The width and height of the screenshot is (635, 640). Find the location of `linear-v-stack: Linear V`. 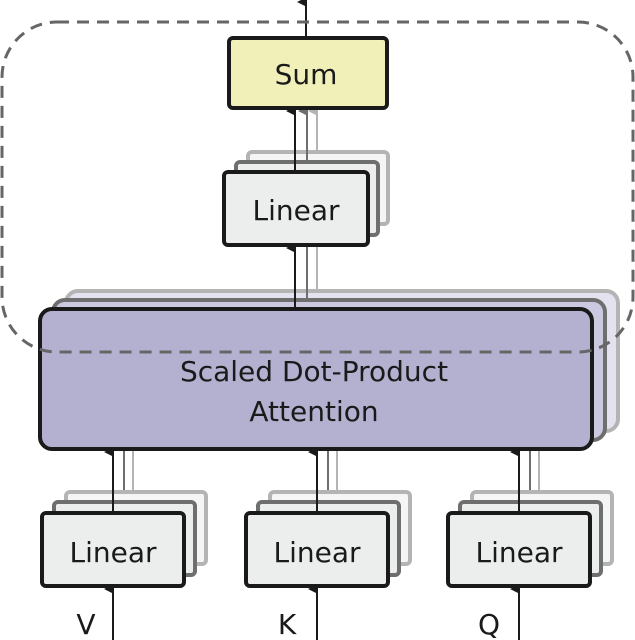

linear-v-stack: Linear V is located at coordinates (124, 543).